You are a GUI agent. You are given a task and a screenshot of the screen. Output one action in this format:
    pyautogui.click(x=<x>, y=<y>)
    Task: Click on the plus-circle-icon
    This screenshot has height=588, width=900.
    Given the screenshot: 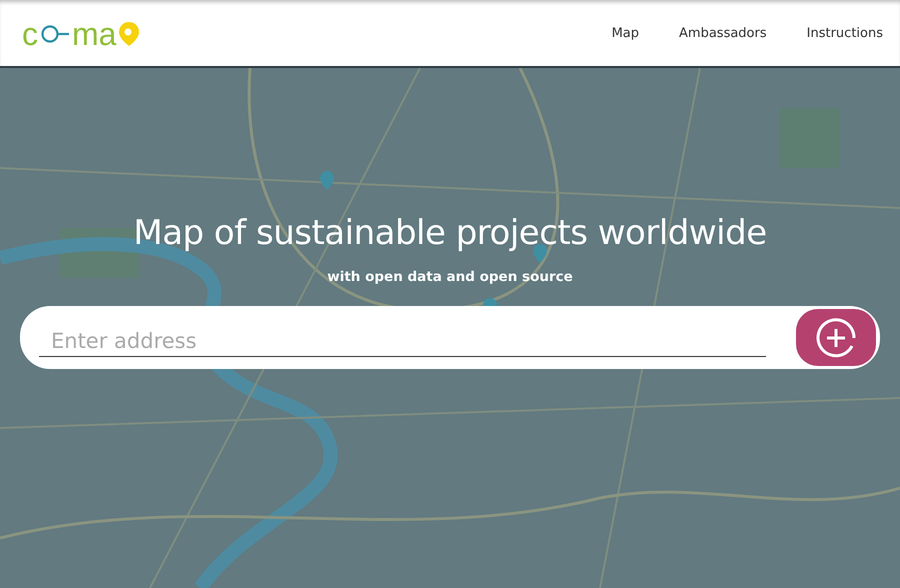 What is the action you would take?
    pyautogui.click(x=836, y=338)
    